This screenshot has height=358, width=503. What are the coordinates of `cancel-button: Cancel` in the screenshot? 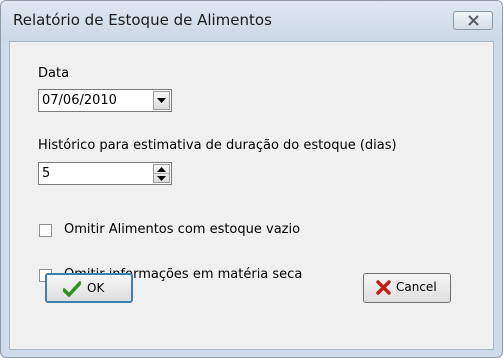 It's located at (407, 288).